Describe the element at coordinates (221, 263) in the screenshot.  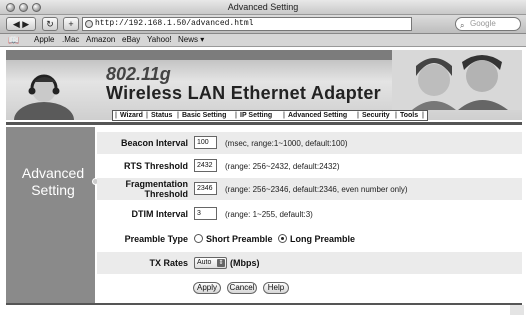
I see `chevron-updown-icon: ⇕` at that location.